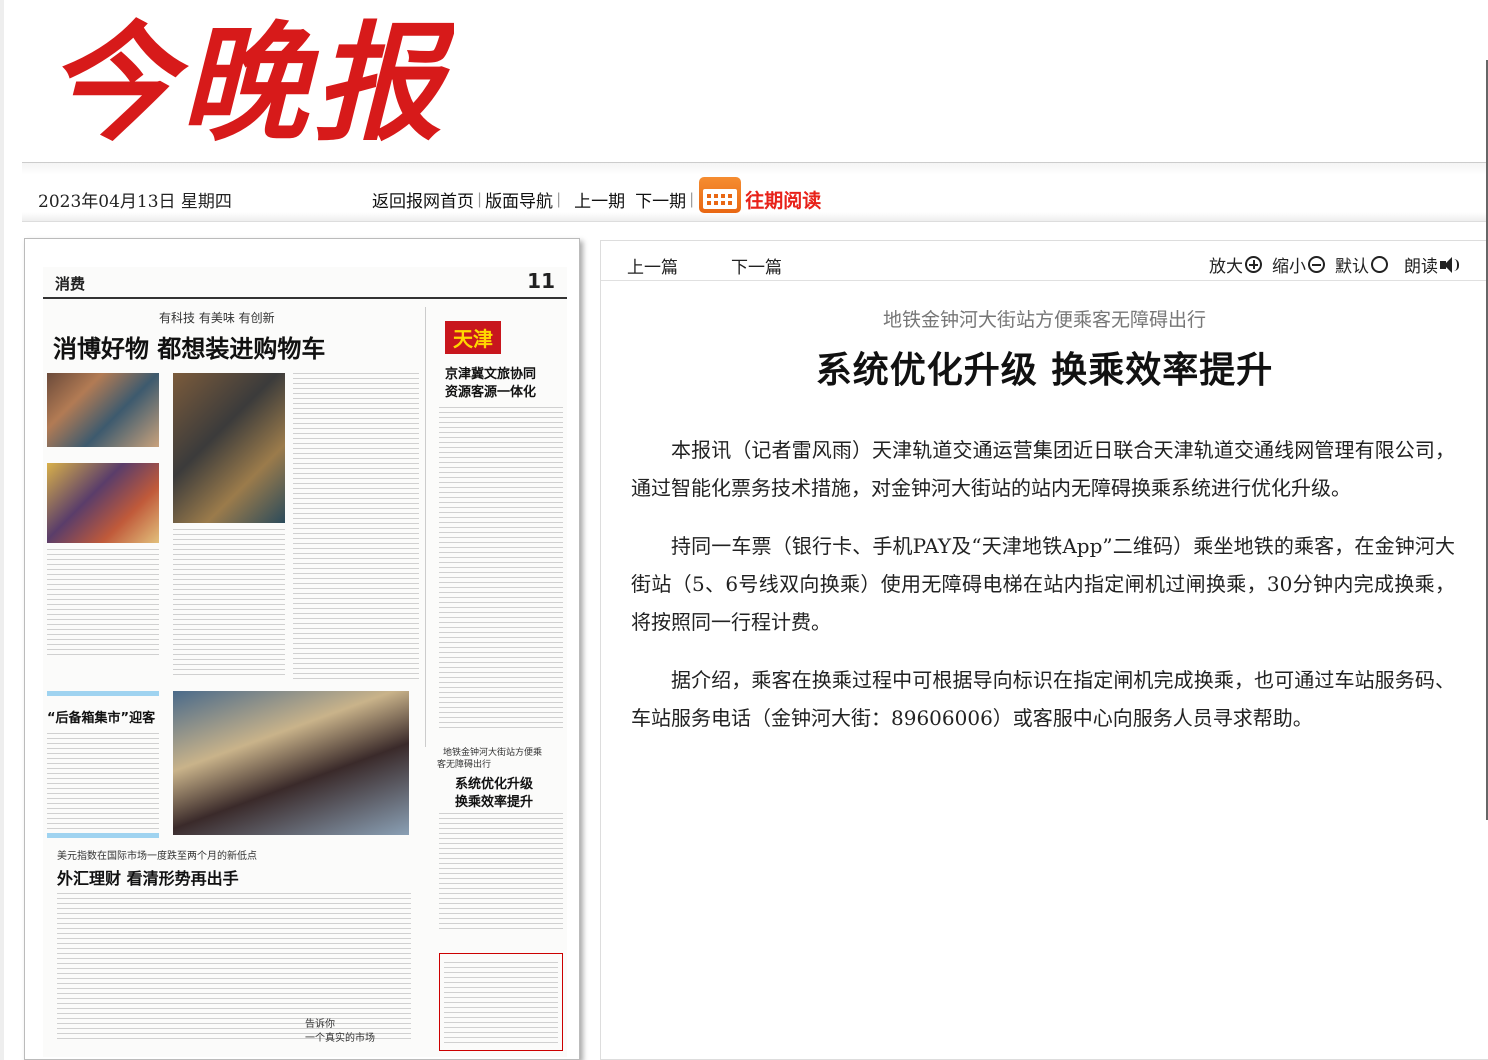  What do you see at coordinates (464, 765) in the screenshot?
I see `story-kicker: 客无障碍出行` at bounding box center [464, 765].